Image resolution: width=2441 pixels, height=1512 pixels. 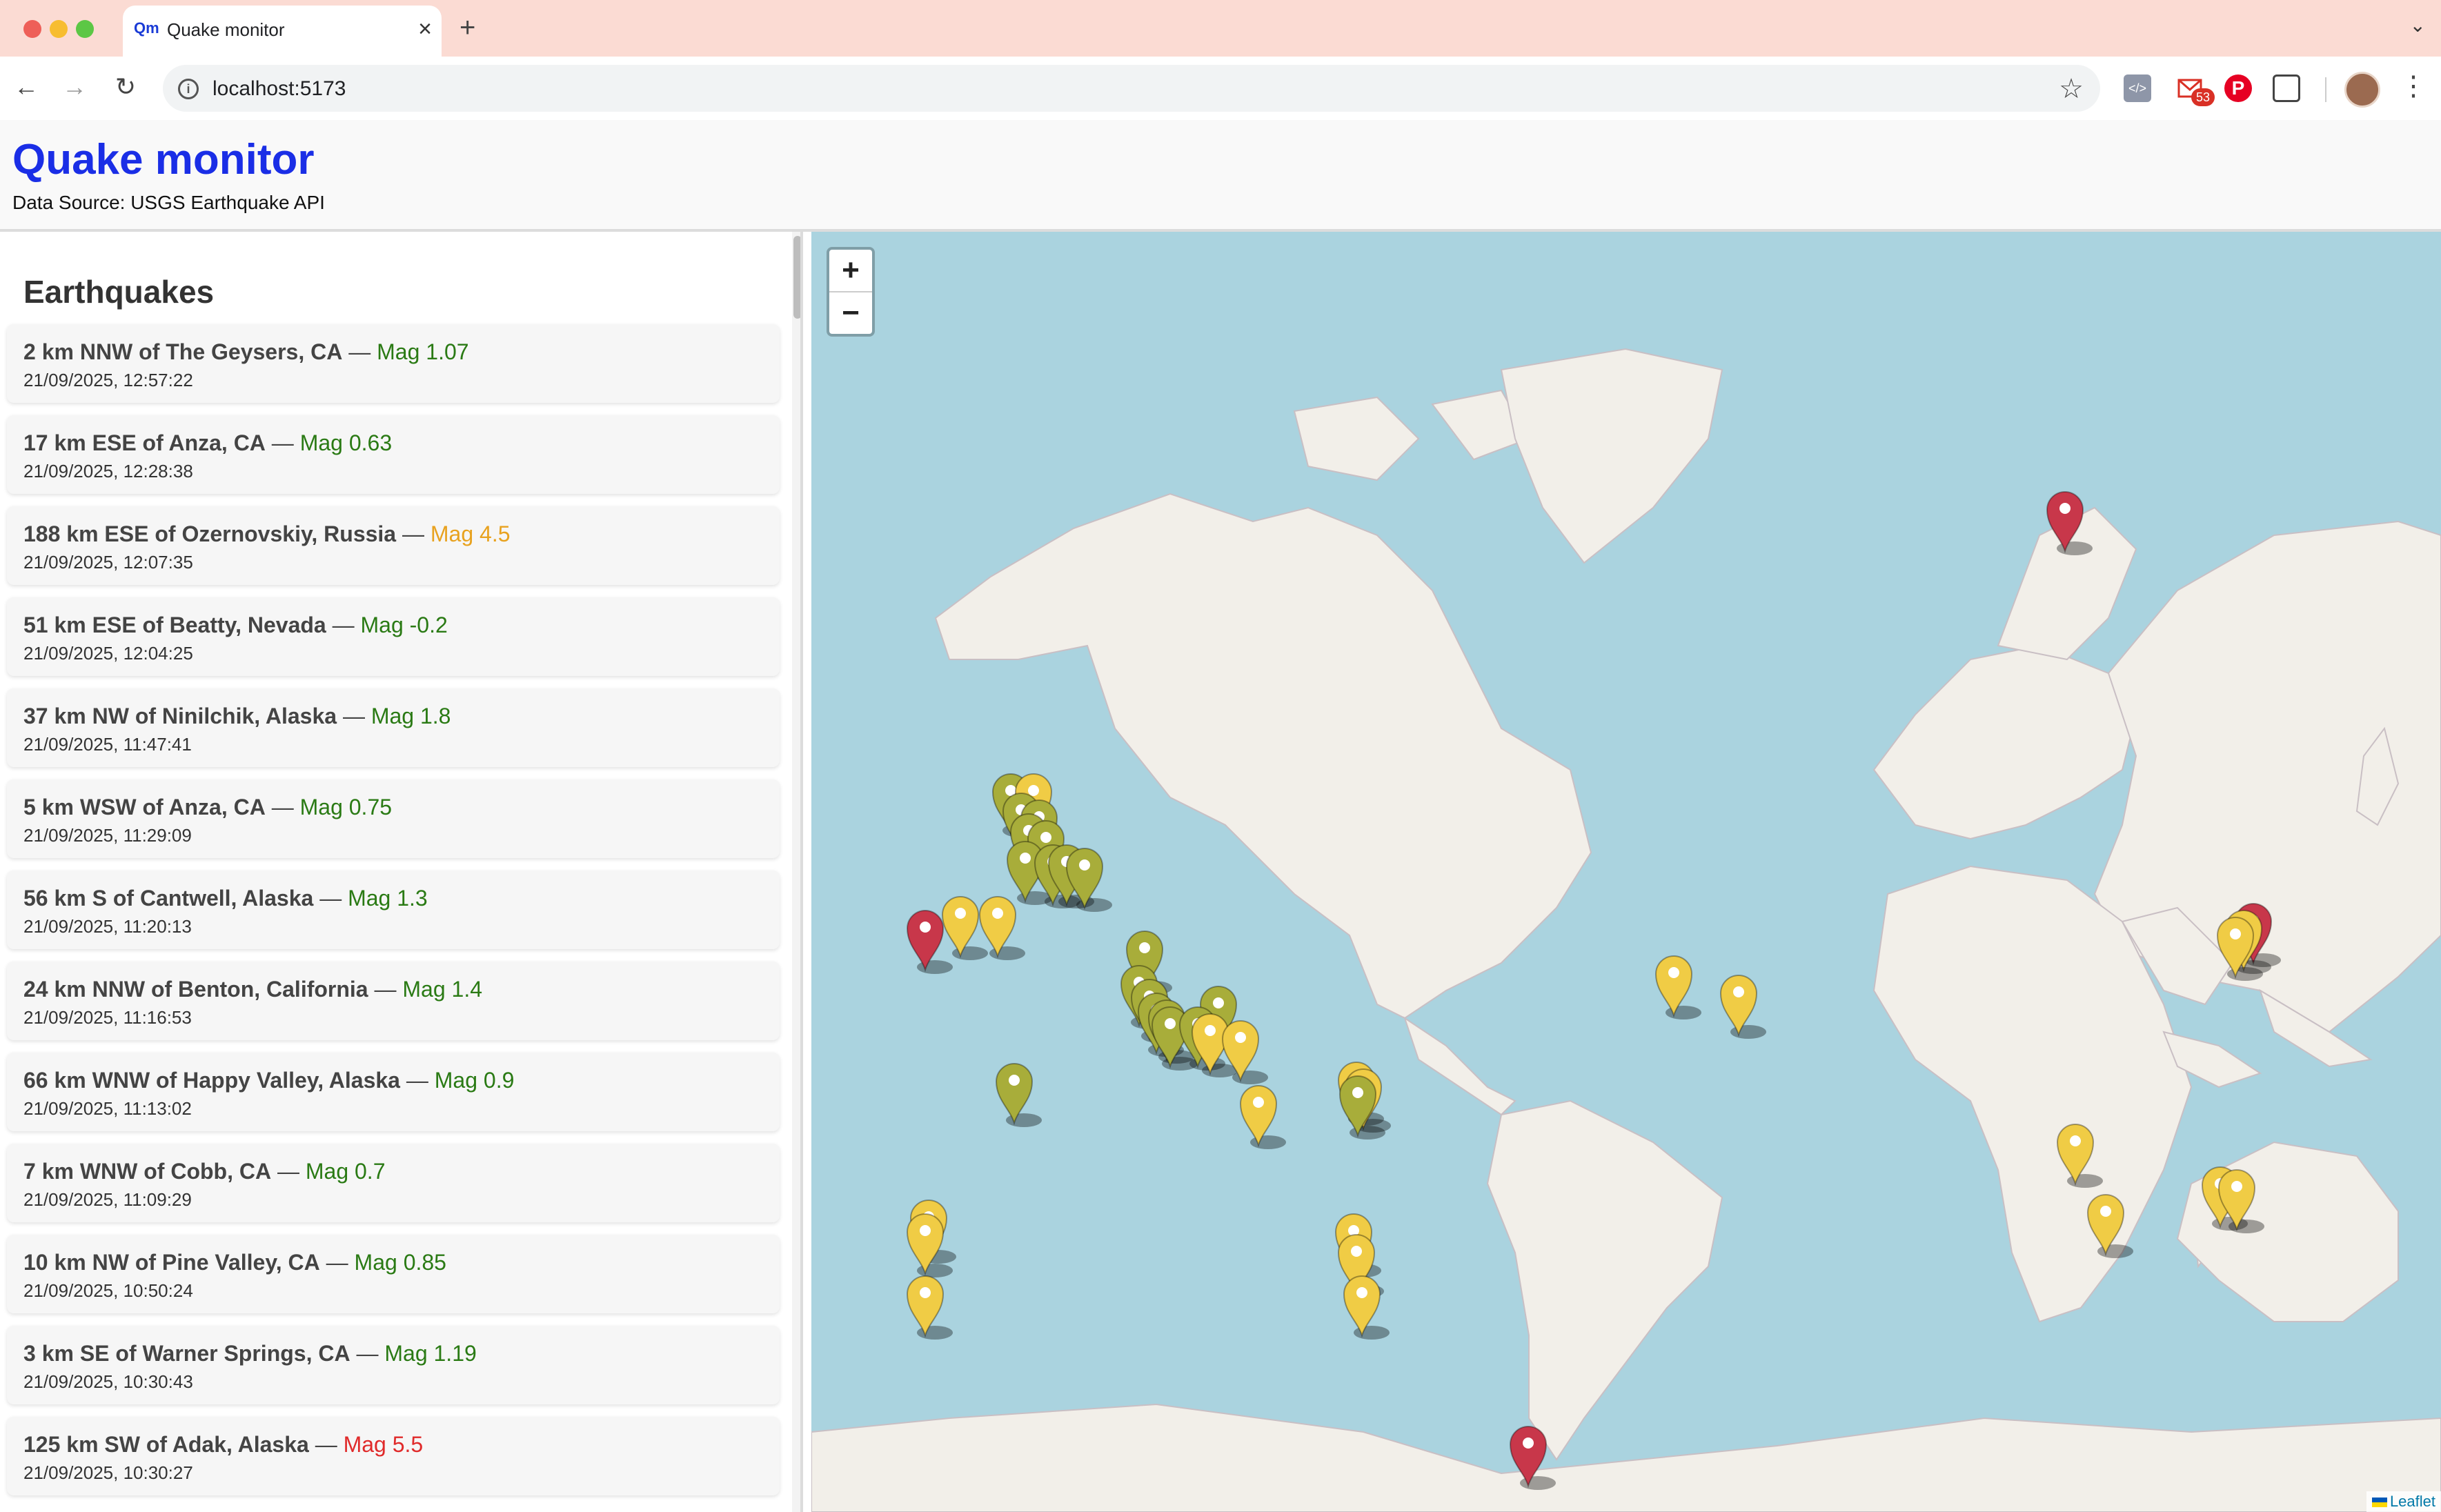 What do you see at coordinates (235, 625) in the screenshot?
I see `earthquake-heading: 51 km ESE of Beatty, Nevada — Mag -0.2` at bounding box center [235, 625].